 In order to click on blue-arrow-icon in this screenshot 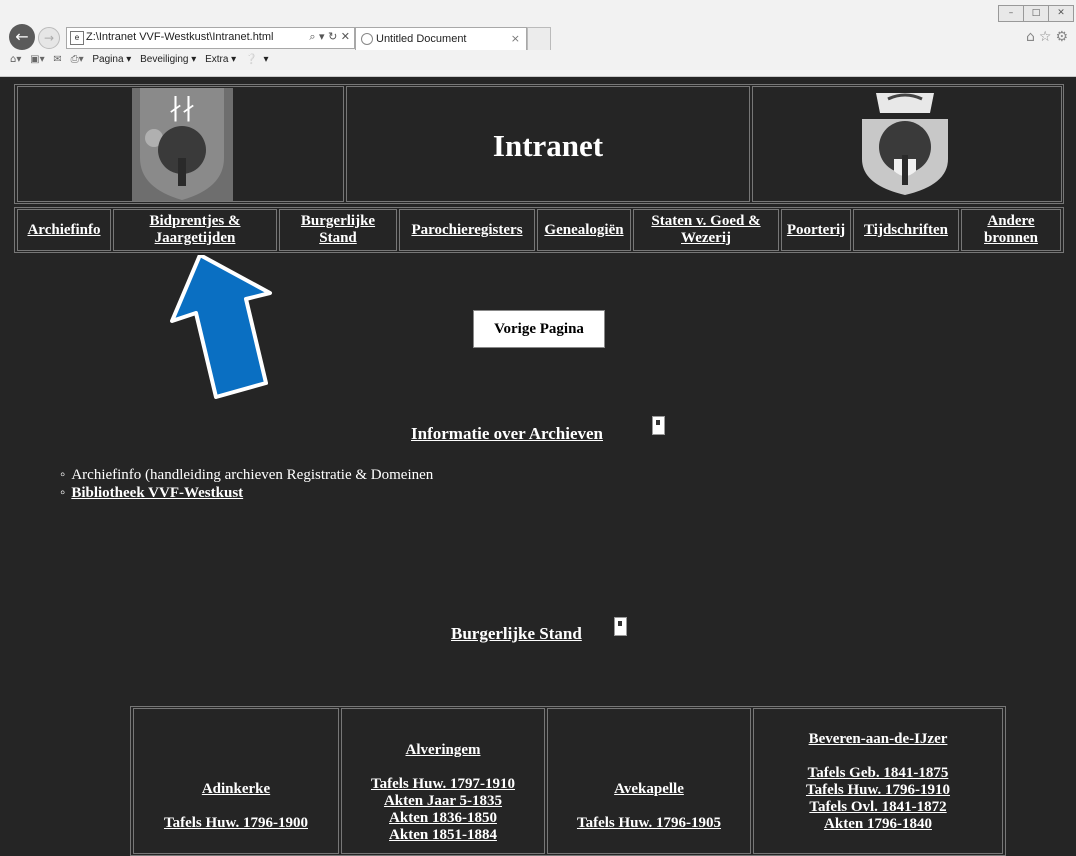, I will do `click(221, 327)`.